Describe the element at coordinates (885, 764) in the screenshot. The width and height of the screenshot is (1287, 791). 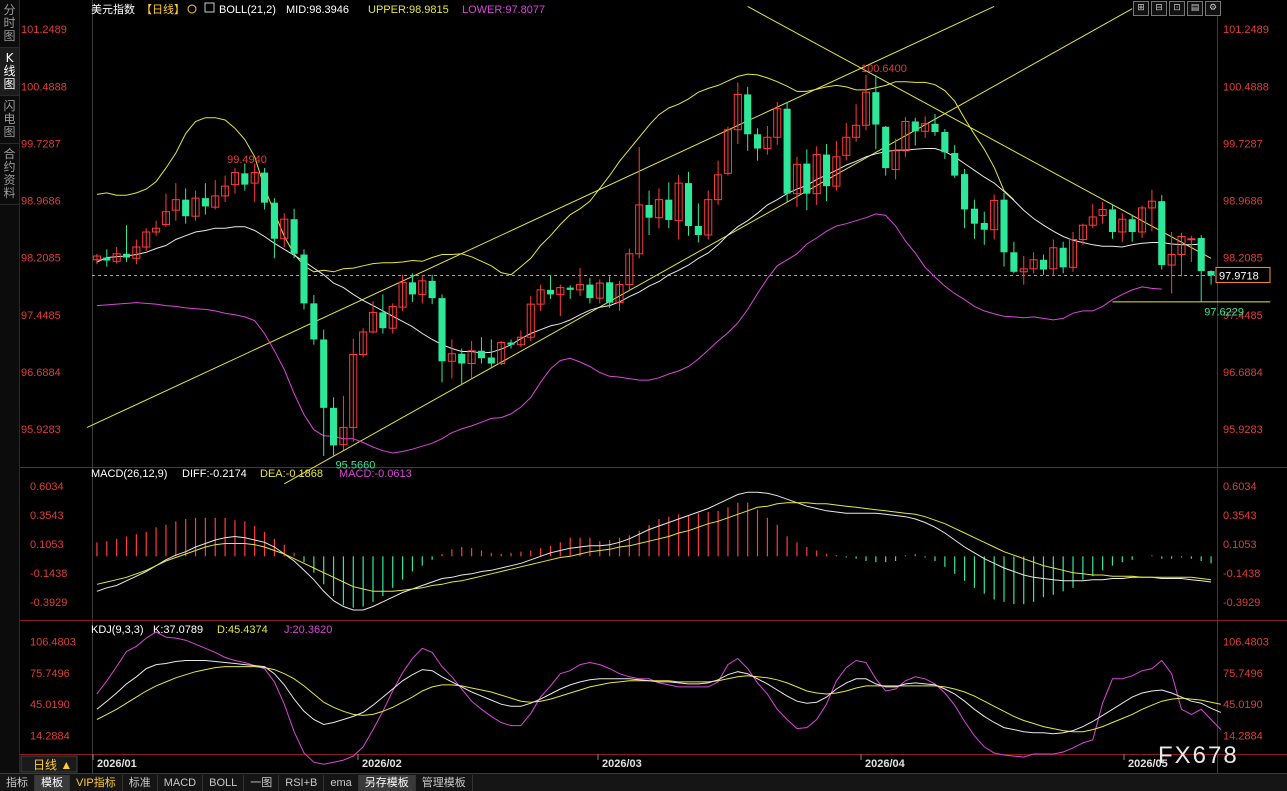
I see `x-axis-label: 2026/04` at that location.